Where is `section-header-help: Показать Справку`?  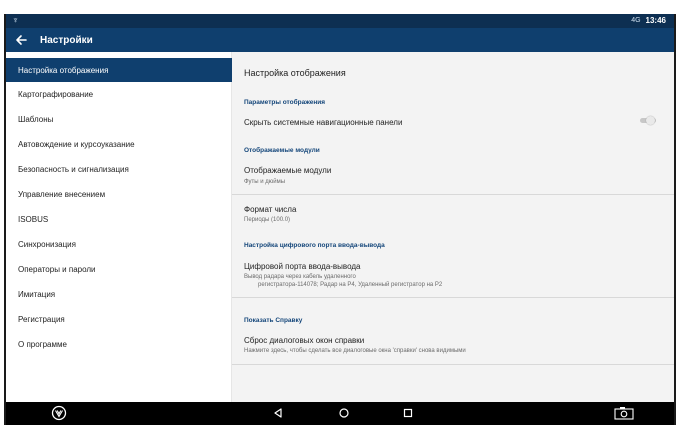 section-header-help: Показать Справку is located at coordinates (273, 320).